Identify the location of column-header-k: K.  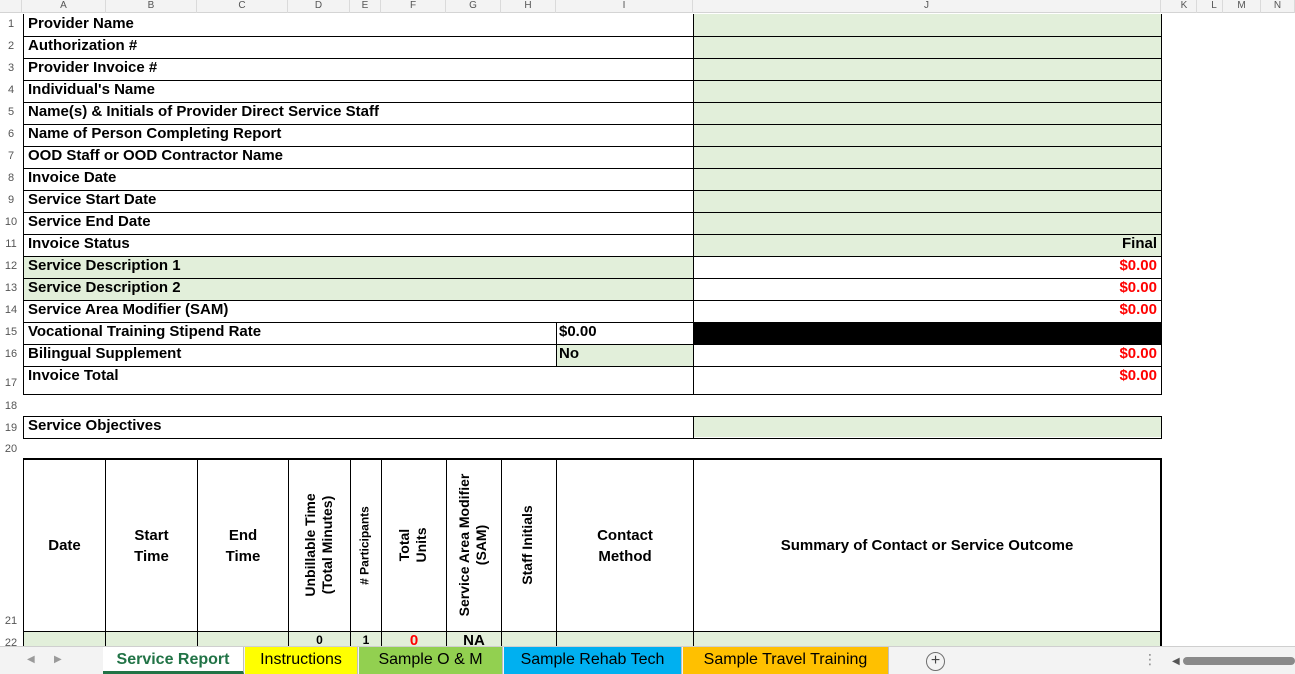
(1184, 6).